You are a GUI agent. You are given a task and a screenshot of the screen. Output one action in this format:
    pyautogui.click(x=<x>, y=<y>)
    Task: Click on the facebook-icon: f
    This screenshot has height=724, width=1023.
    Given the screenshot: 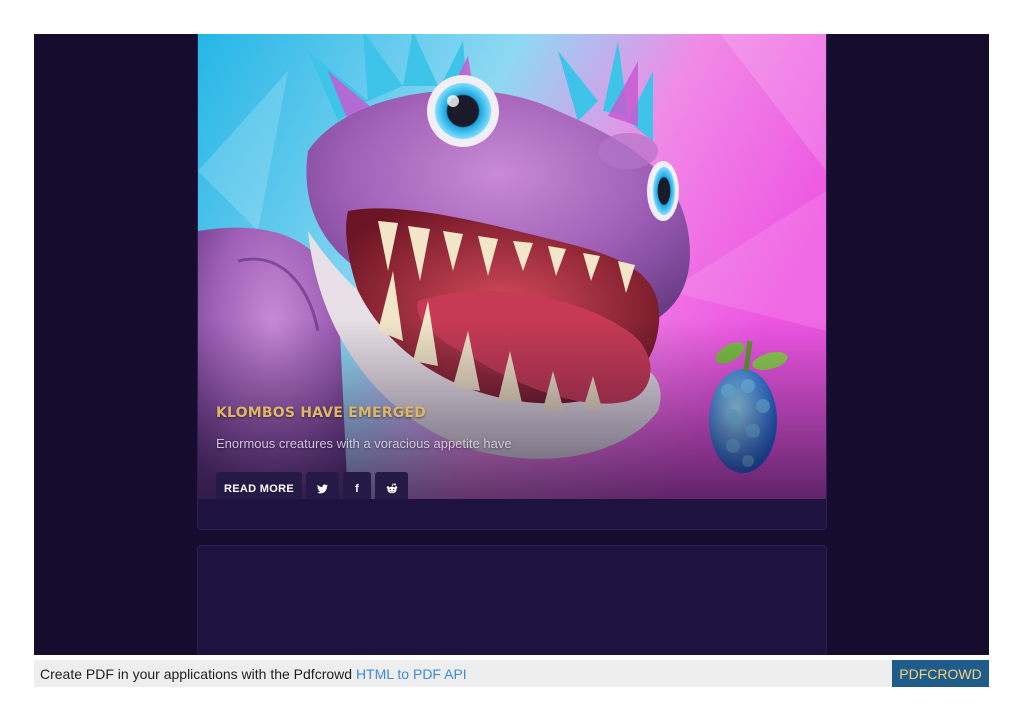 What is the action you would take?
    pyautogui.click(x=357, y=488)
    